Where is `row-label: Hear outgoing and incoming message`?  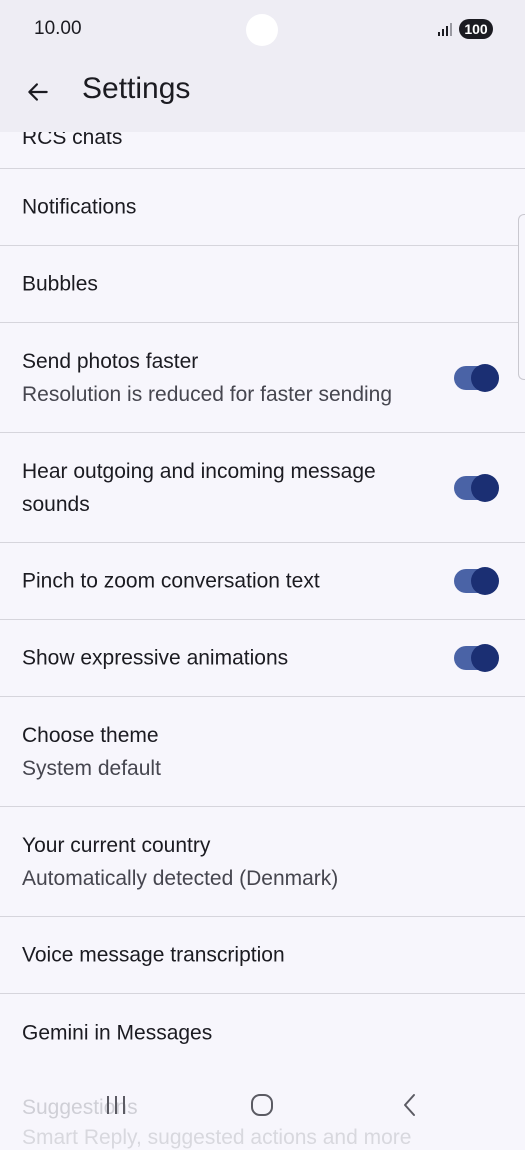
row-label: Hear outgoing and incoming message is located at coordinates (199, 471).